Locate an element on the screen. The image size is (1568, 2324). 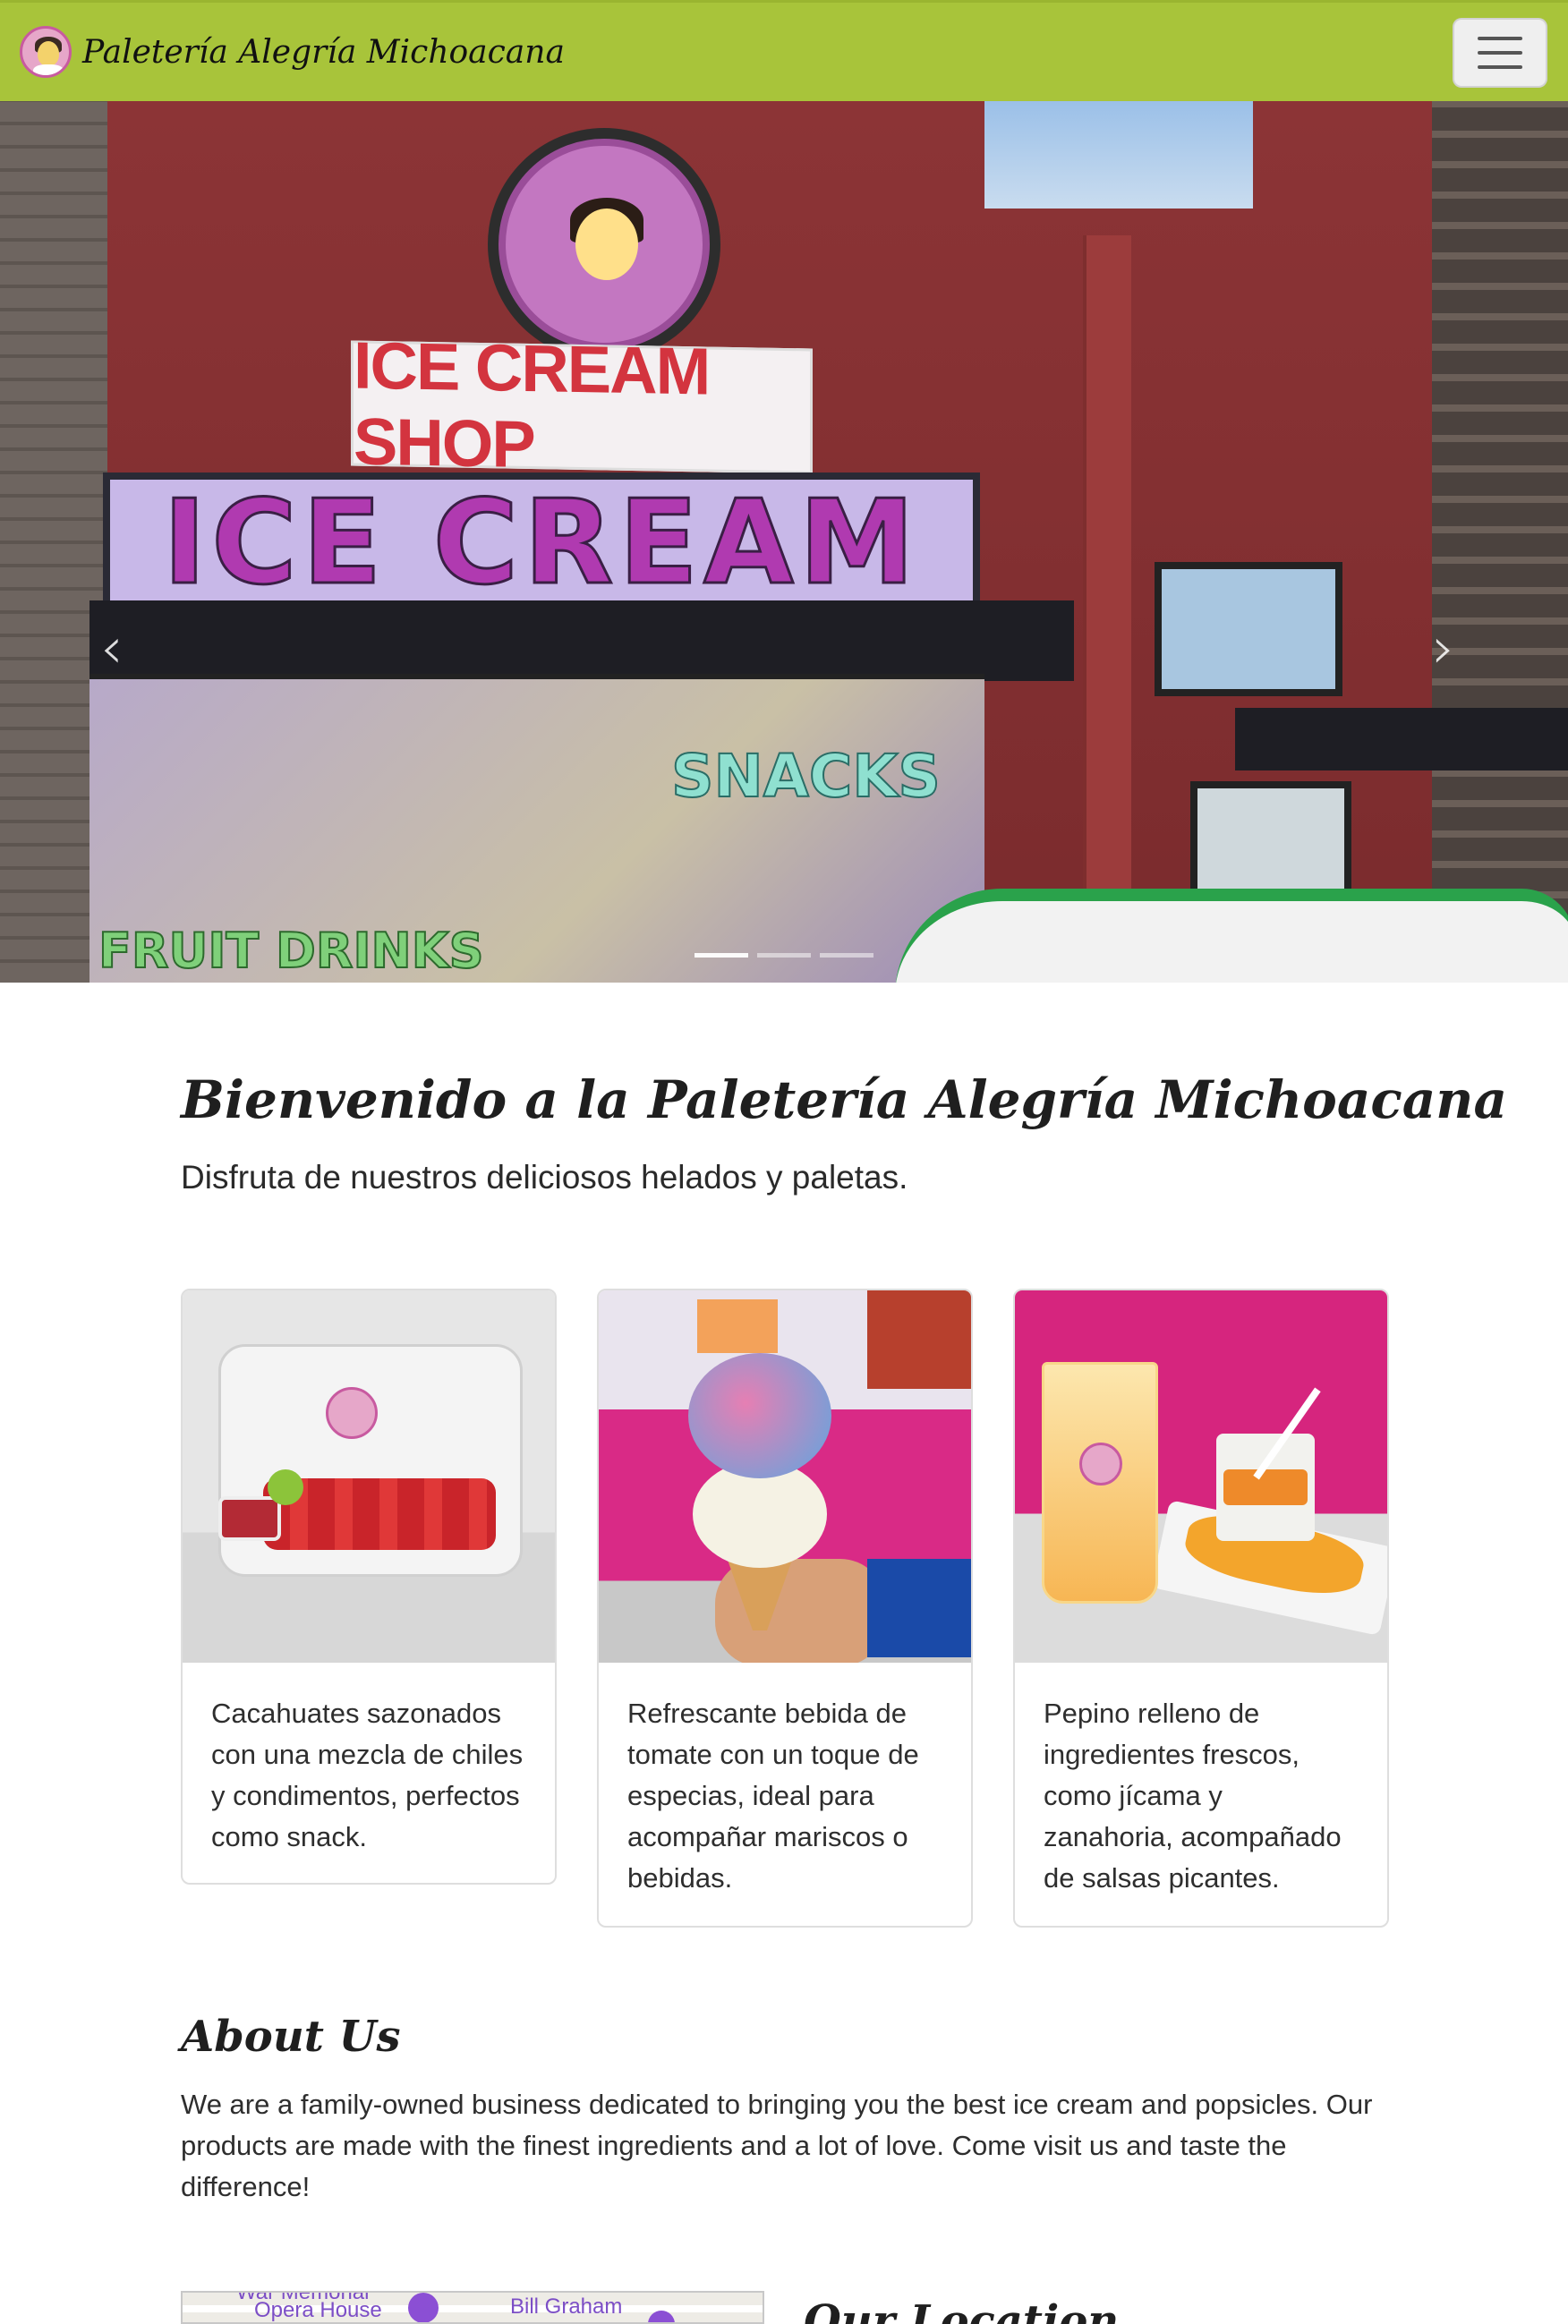
parked-car is located at coordinates (1231, 936).